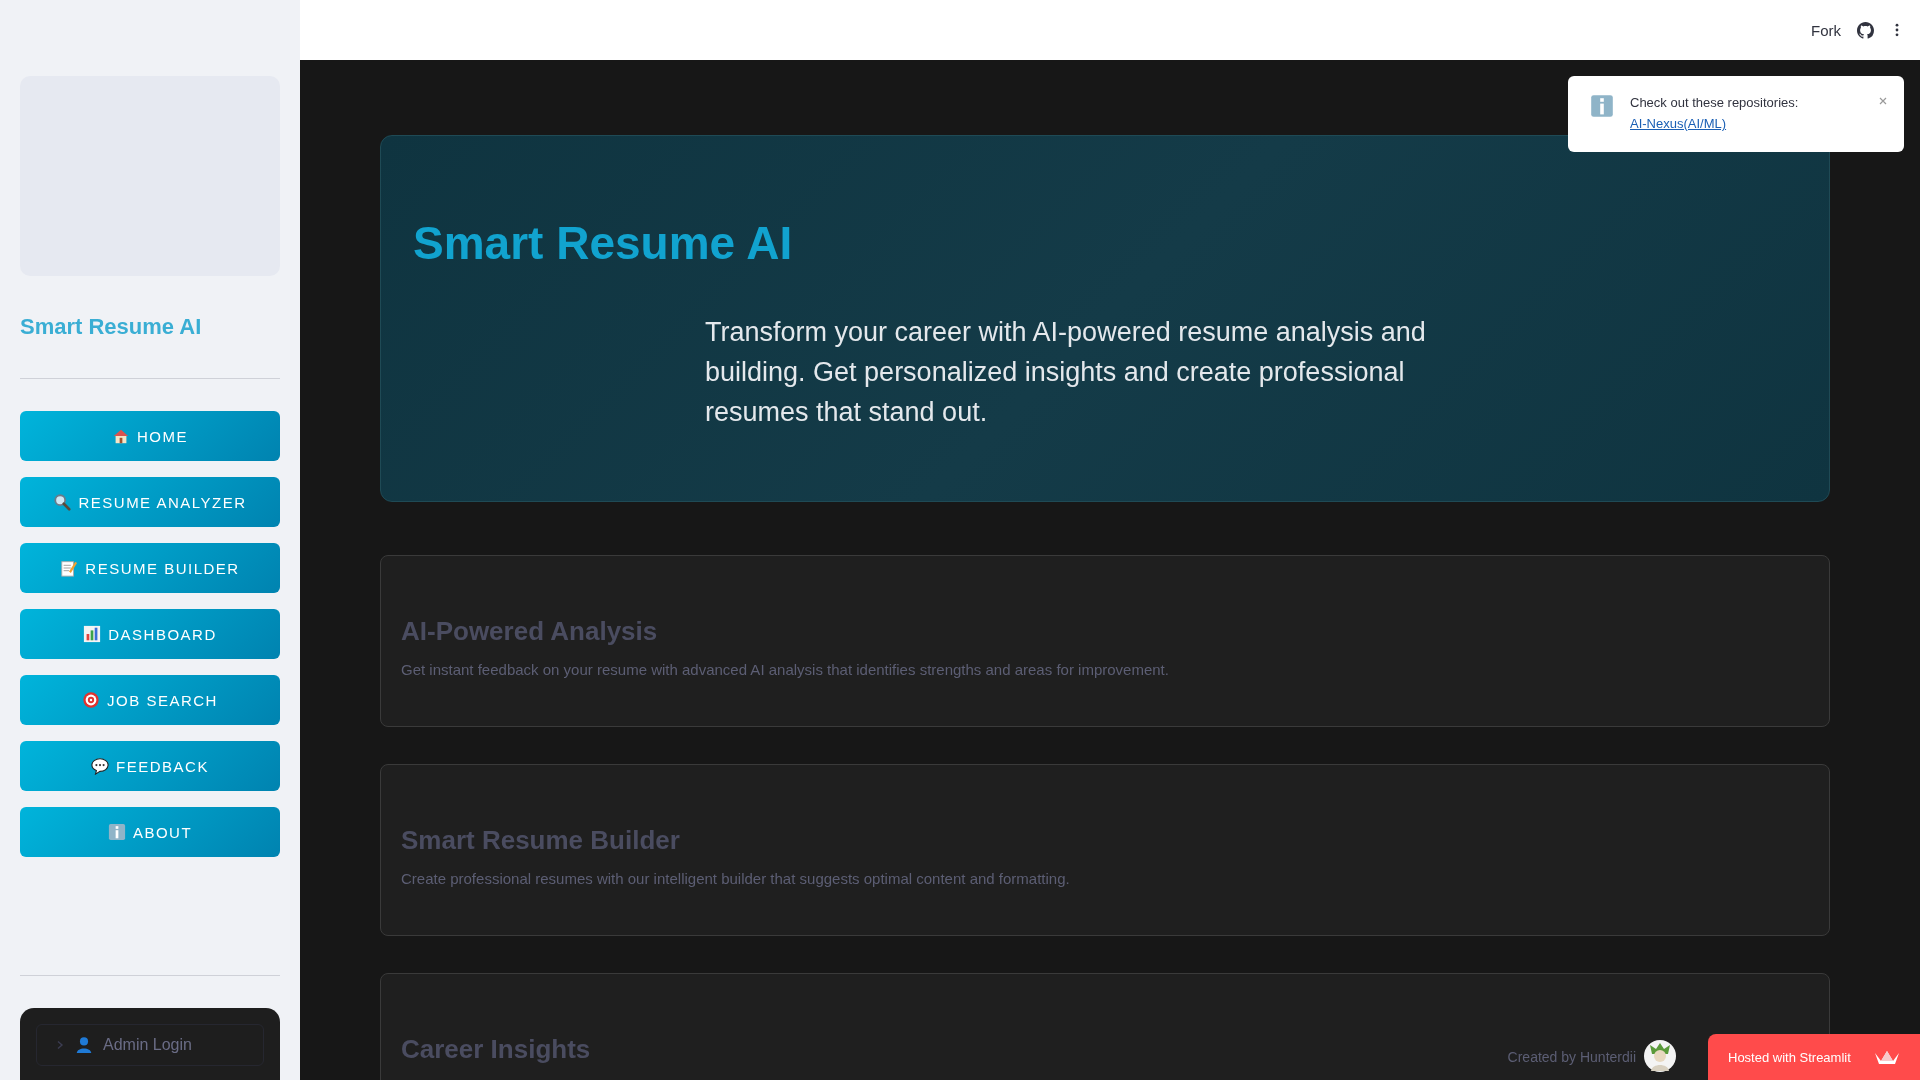 The image size is (1920, 1080). Describe the element at coordinates (1678, 123) in the screenshot. I see `repository-link: AI-Nexus(AI/ML)` at that location.